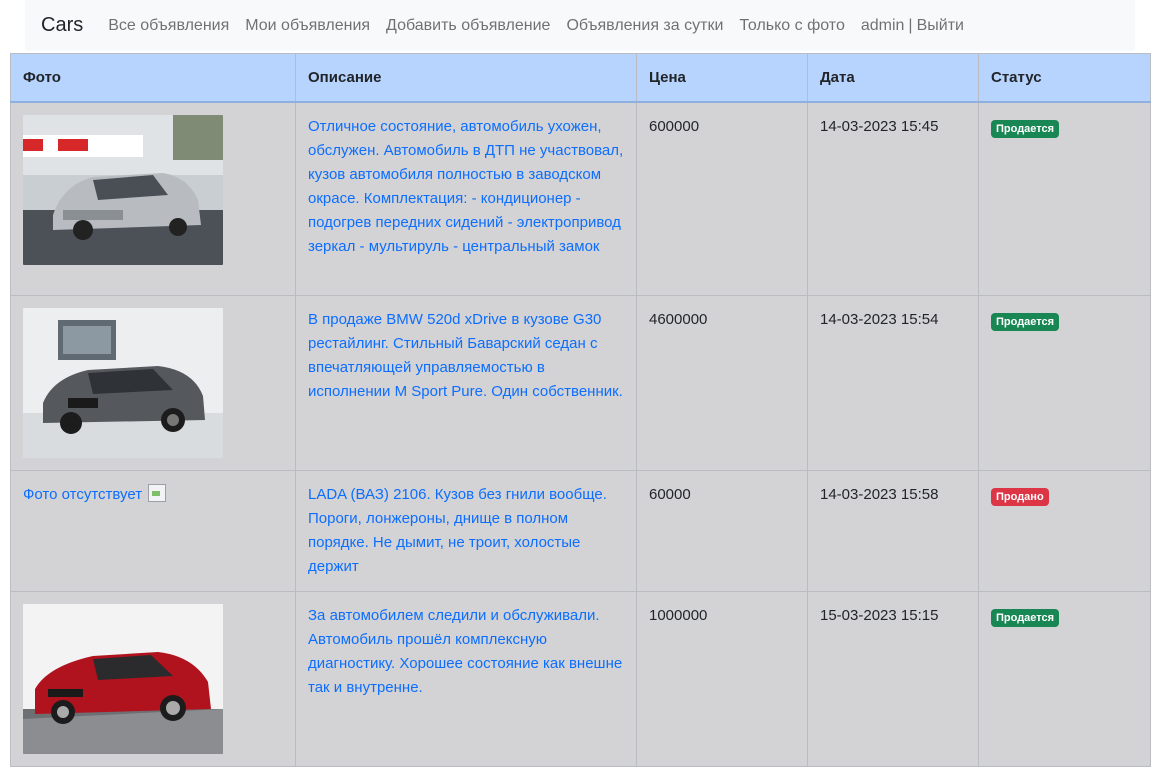  I want to click on price-cell: 600000, so click(722, 198).